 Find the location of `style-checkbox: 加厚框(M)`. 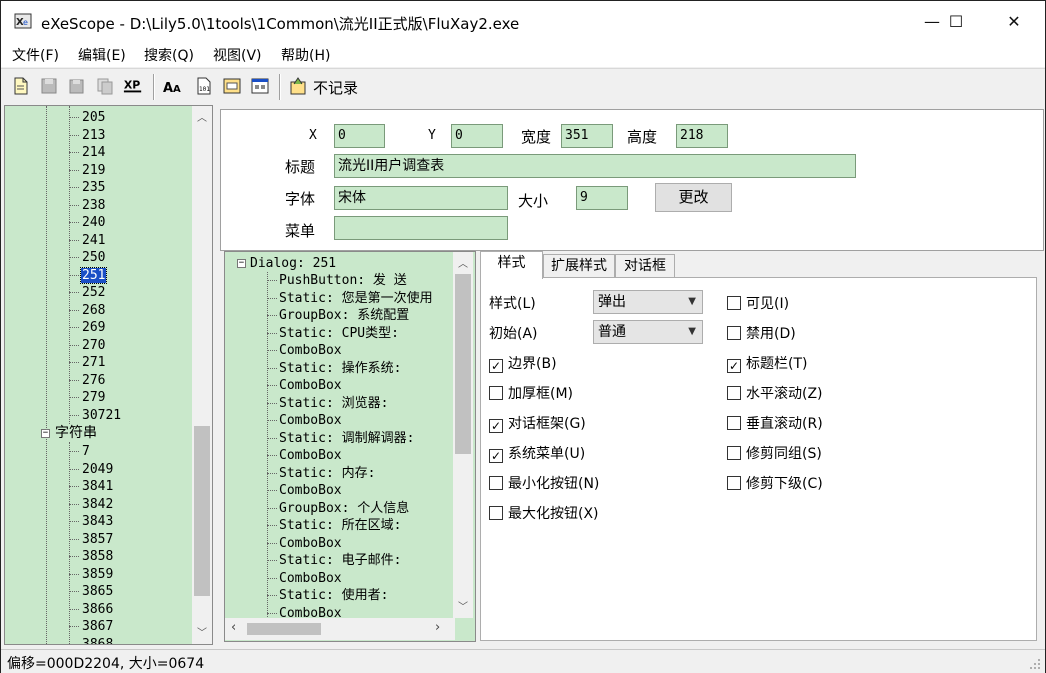

style-checkbox: 加厚框(M) is located at coordinates (531, 393).